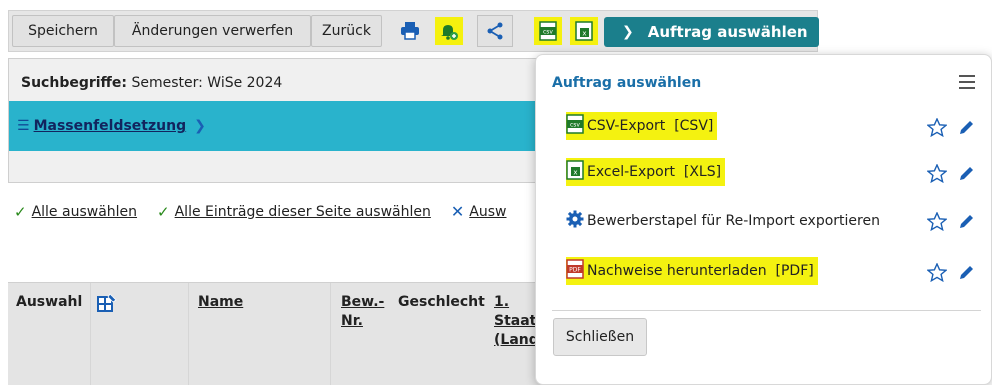 The width and height of the screenshot is (992, 385). I want to click on menu-icon, so click(967, 82).